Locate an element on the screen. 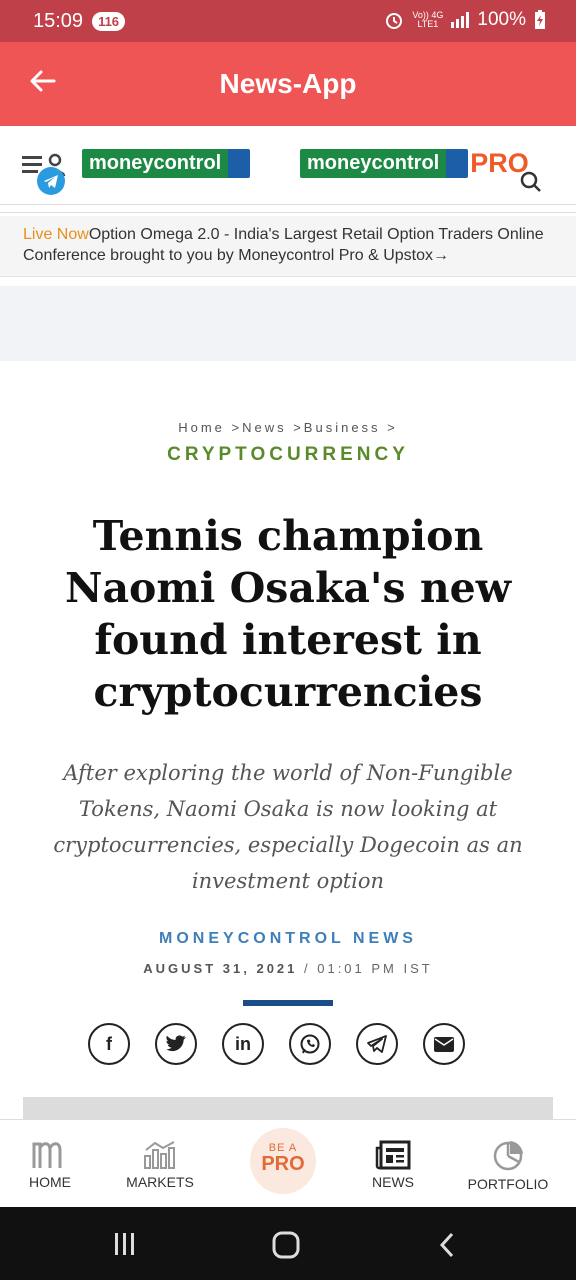 This screenshot has height=1280, width=576. title-underline is located at coordinates (288, 1003).